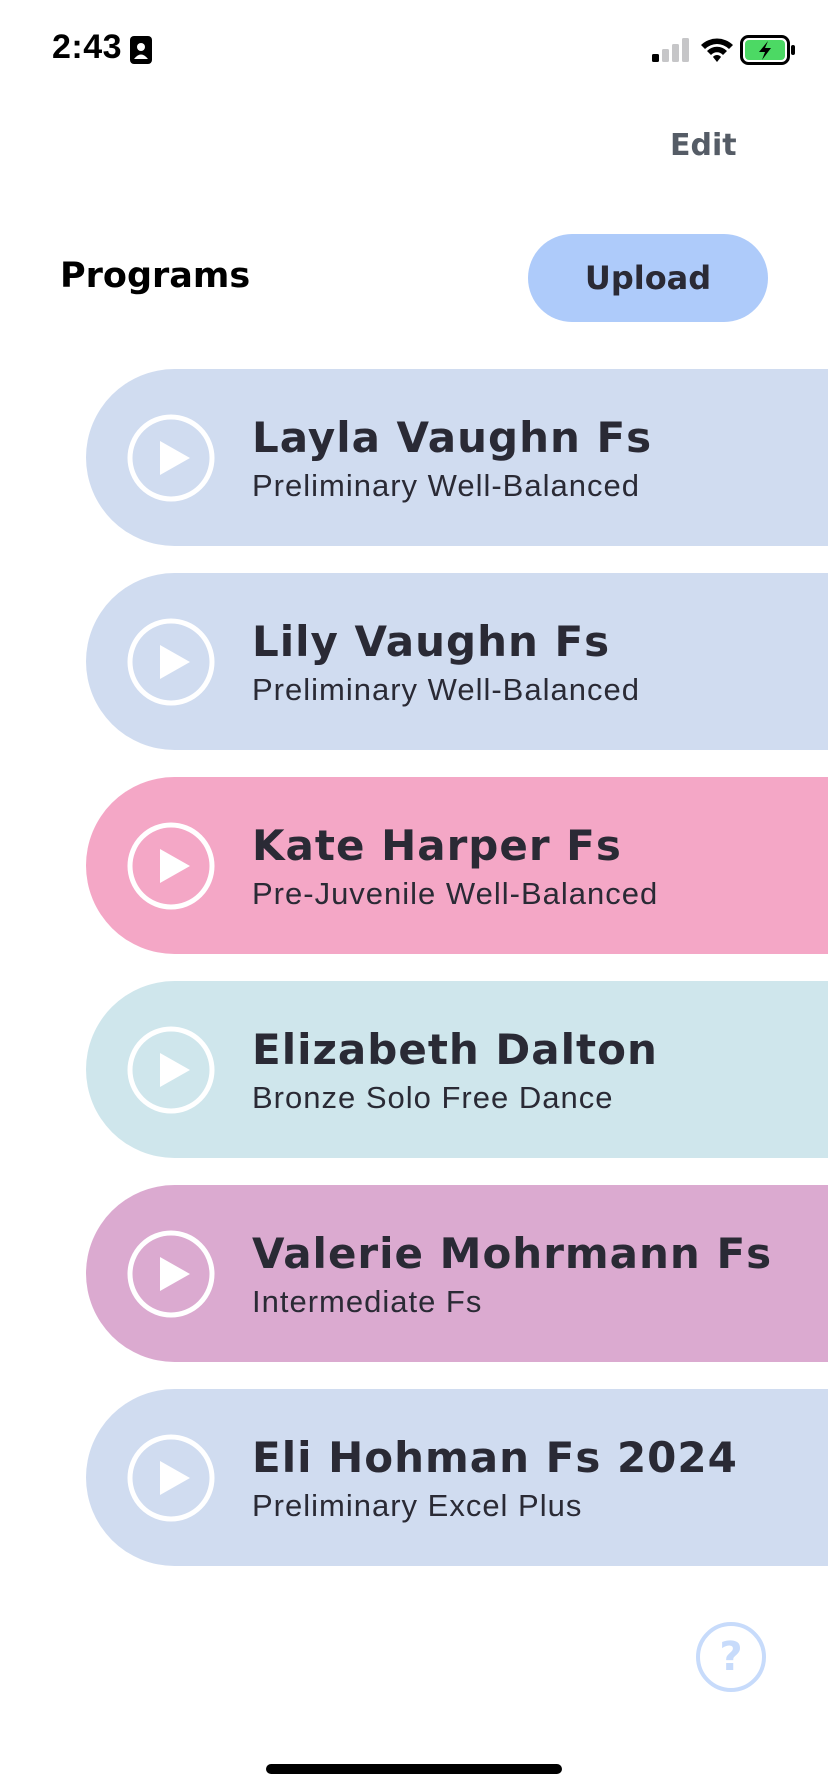  Describe the element at coordinates (431, 641) in the screenshot. I see `program-name: Lily Vaughn Fs` at that location.